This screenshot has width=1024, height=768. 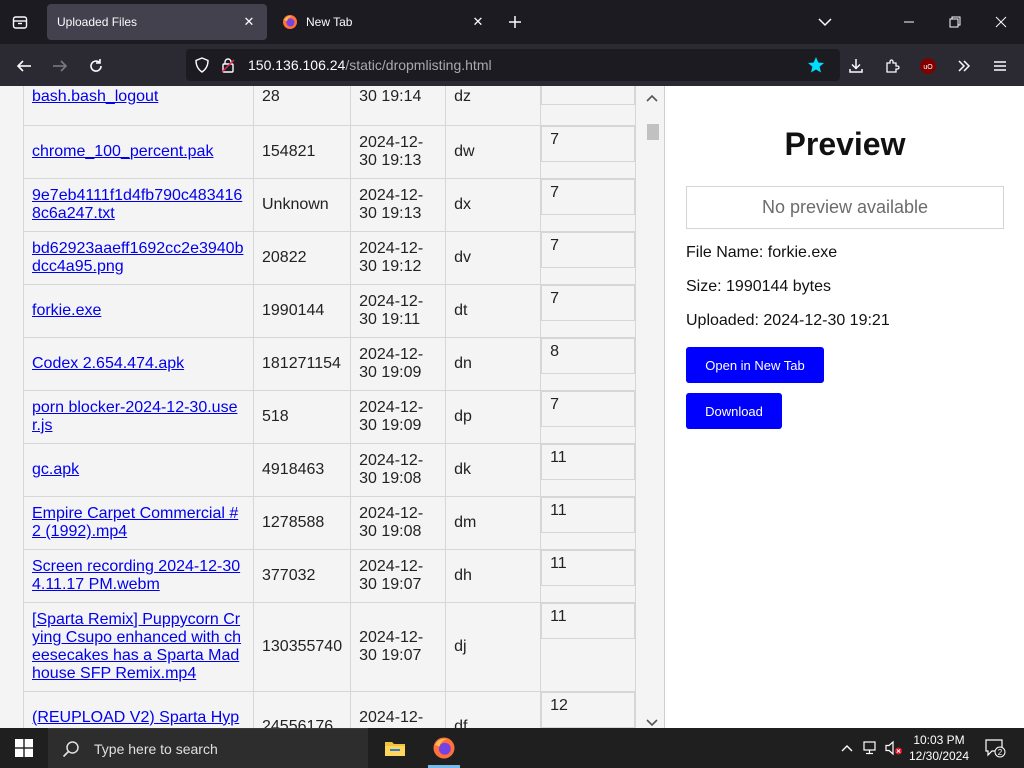 What do you see at coordinates (894, 748) in the screenshot?
I see `volume-muted-icon` at bounding box center [894, 748].